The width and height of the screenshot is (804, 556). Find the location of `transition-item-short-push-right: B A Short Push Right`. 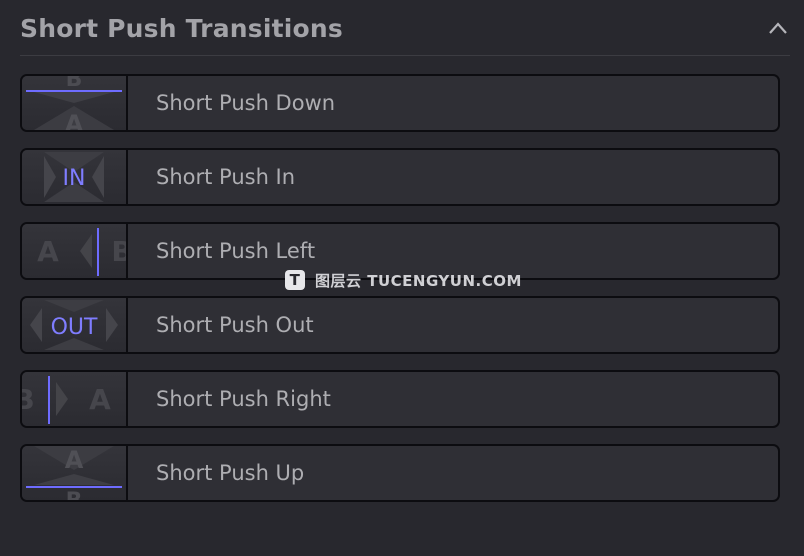

transition-item-short-push-right: B A Short Push Right is located at coordinates (400, 399).